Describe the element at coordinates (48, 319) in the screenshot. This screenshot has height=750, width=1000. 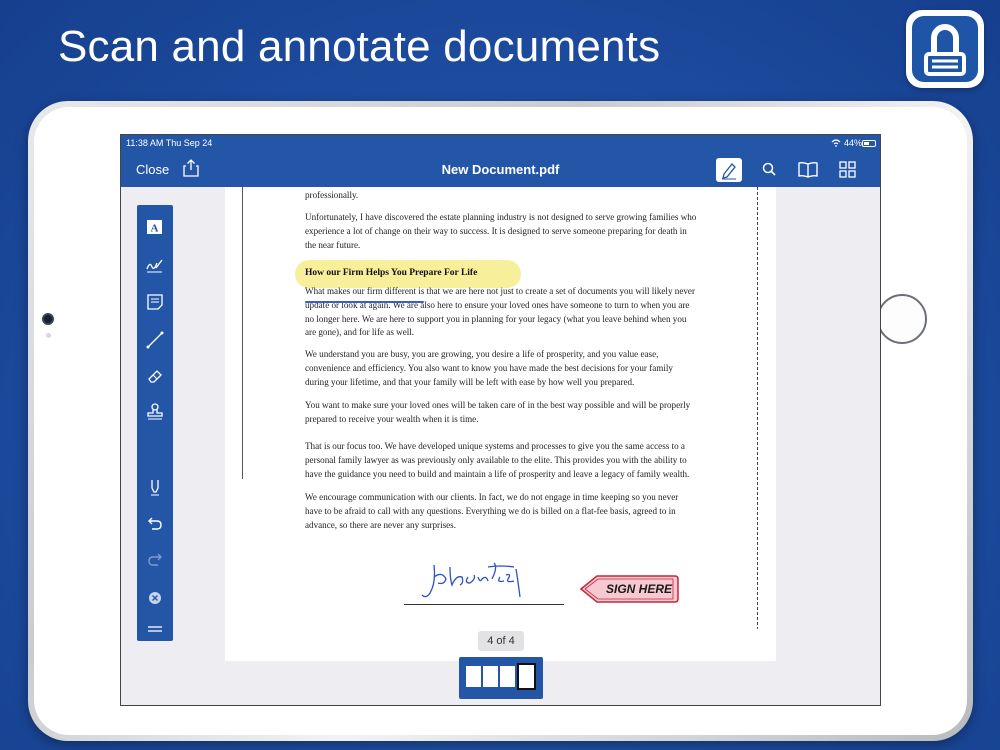
I see `camera` at that location.